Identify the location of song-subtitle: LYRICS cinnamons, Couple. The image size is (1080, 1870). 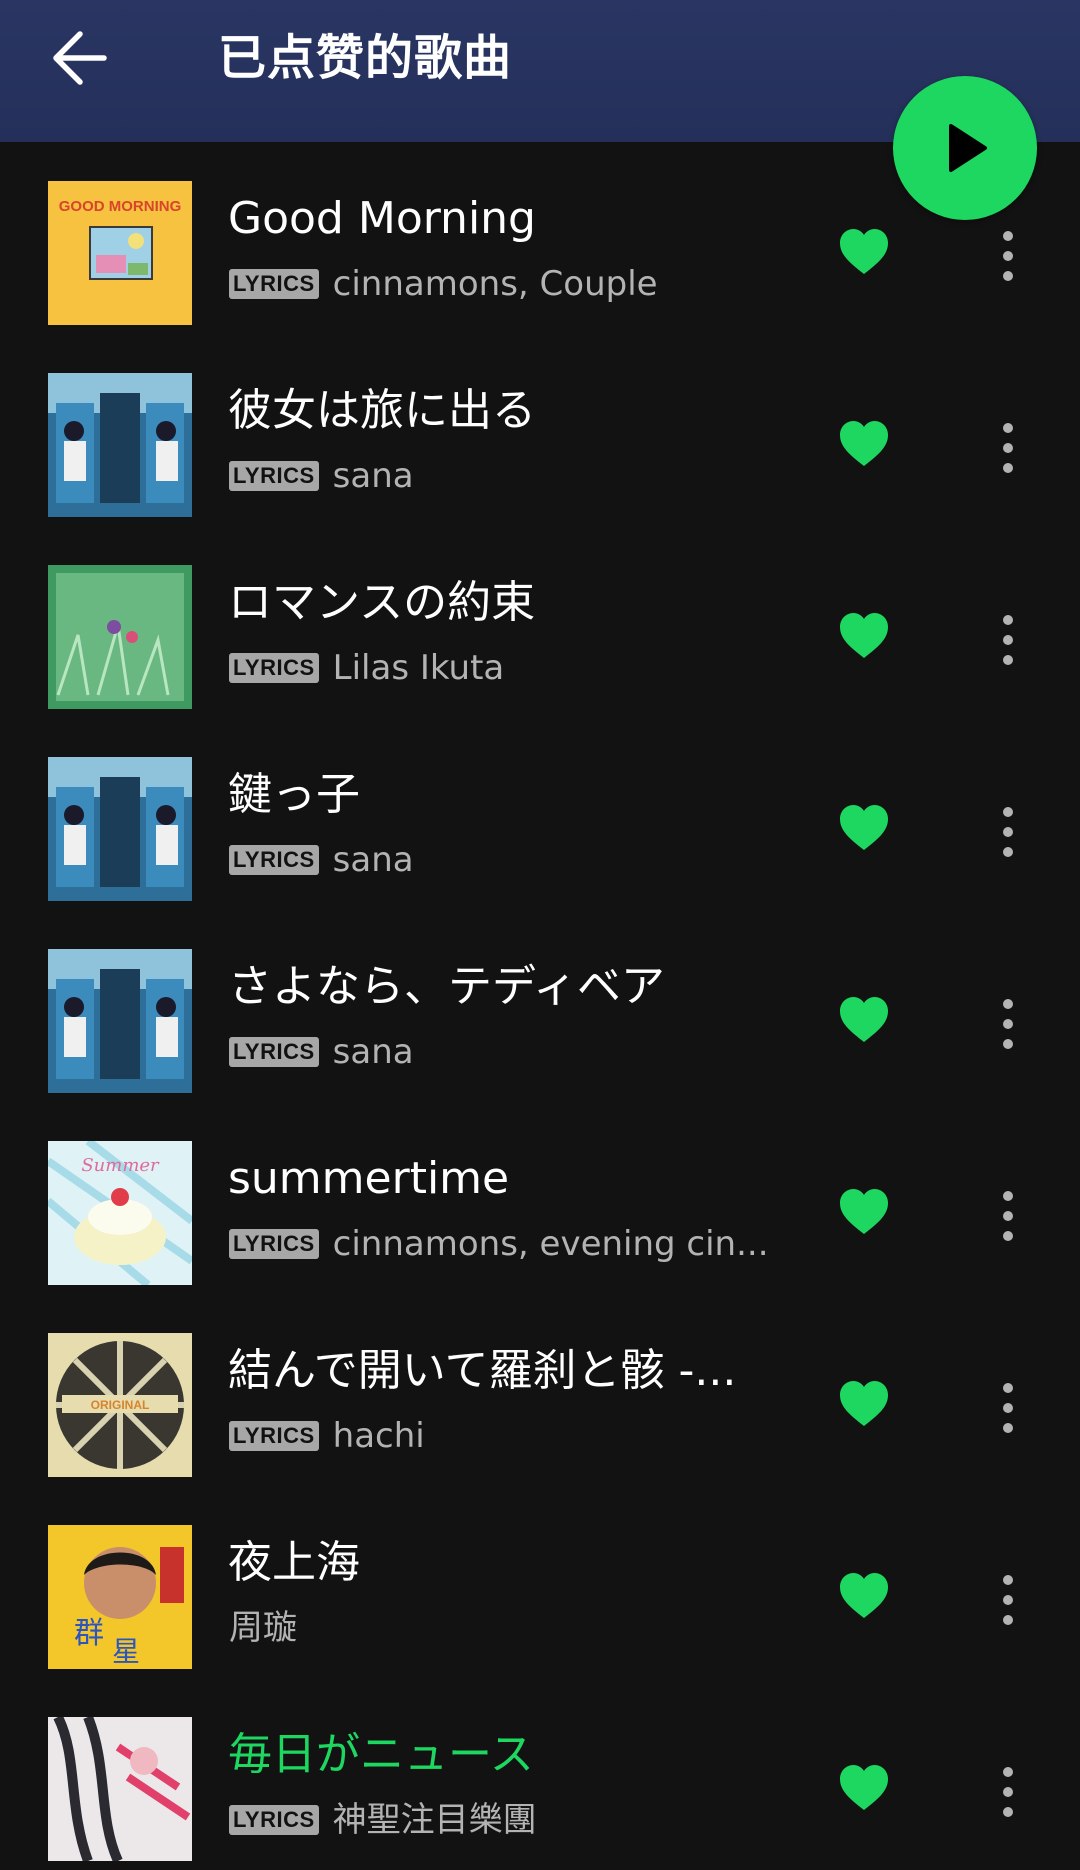
(443, 284).